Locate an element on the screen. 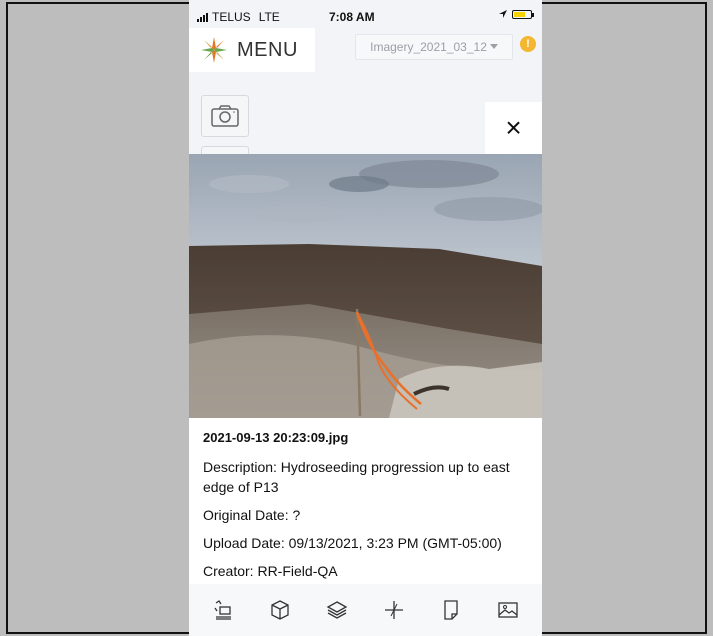  camera-button is located at coordinates (225, 116).